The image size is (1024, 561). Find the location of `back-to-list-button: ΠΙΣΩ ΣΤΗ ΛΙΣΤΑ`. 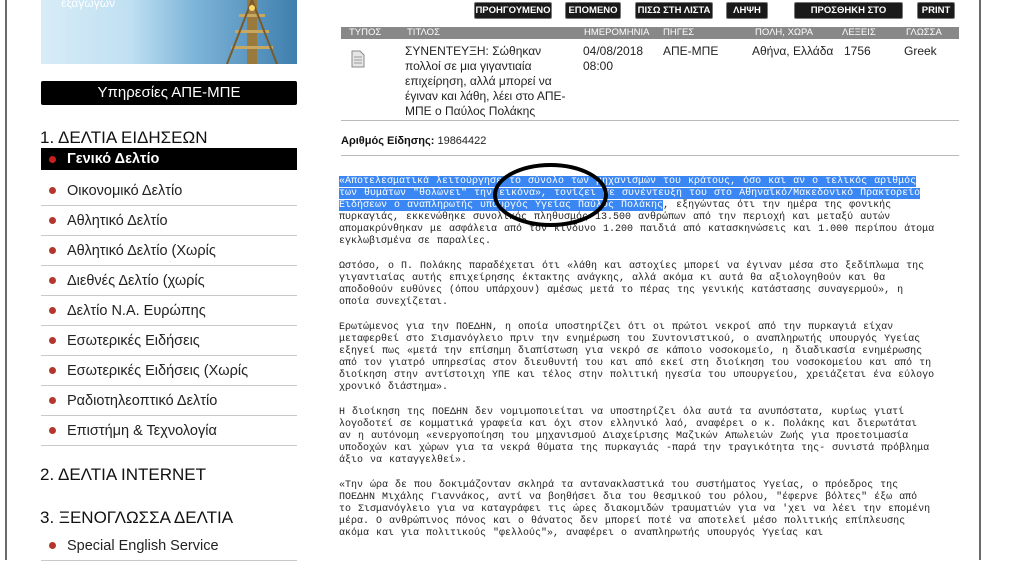

back-to-list-button: ΠΙΣΩ ΣΤΗ ΛΙΣΤΑ is located at coordinates (674, 10).